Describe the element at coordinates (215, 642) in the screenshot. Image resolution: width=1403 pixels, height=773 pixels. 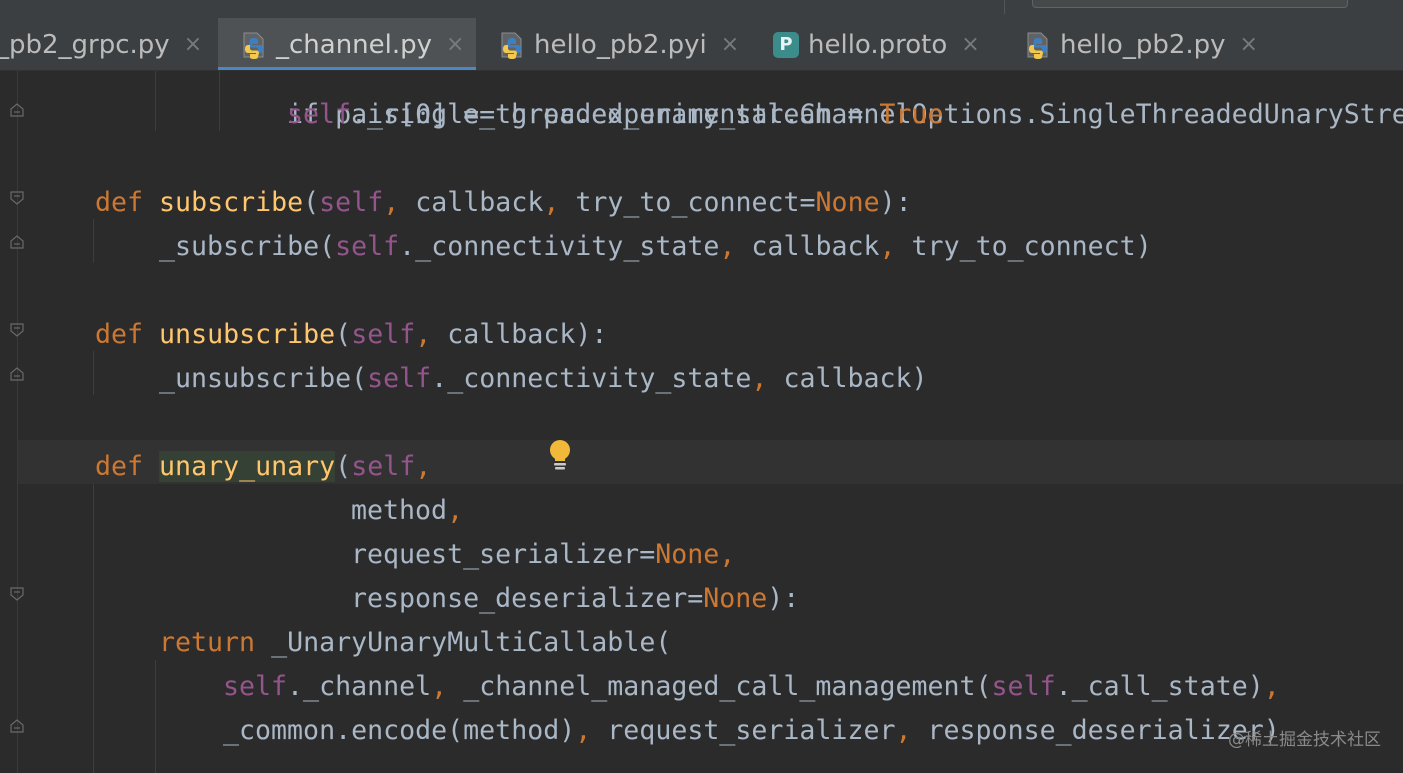
I see `code-token: return` at that location.